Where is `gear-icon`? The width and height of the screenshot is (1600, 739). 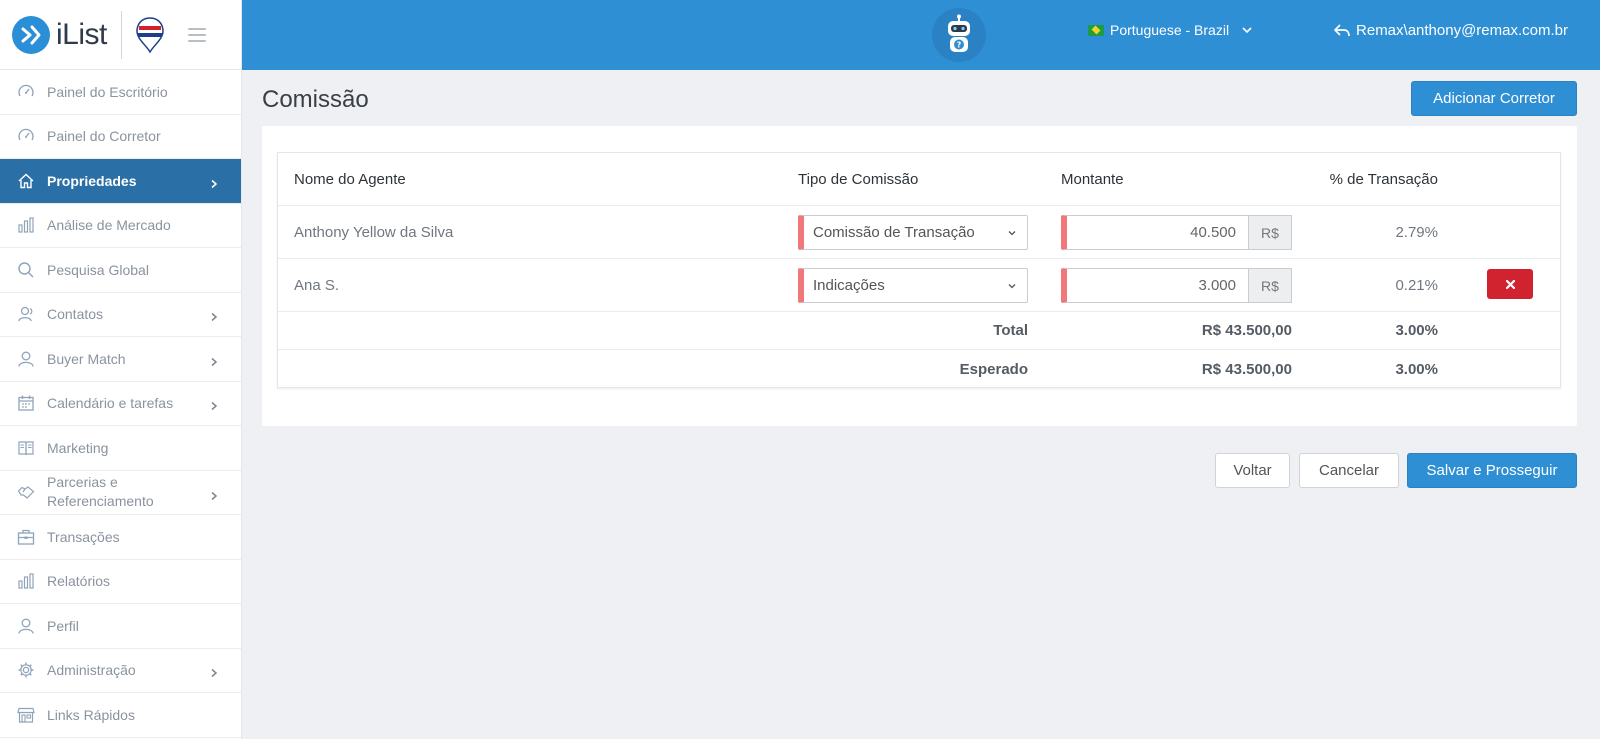
gear-icon is located at coordinates (26, 670).